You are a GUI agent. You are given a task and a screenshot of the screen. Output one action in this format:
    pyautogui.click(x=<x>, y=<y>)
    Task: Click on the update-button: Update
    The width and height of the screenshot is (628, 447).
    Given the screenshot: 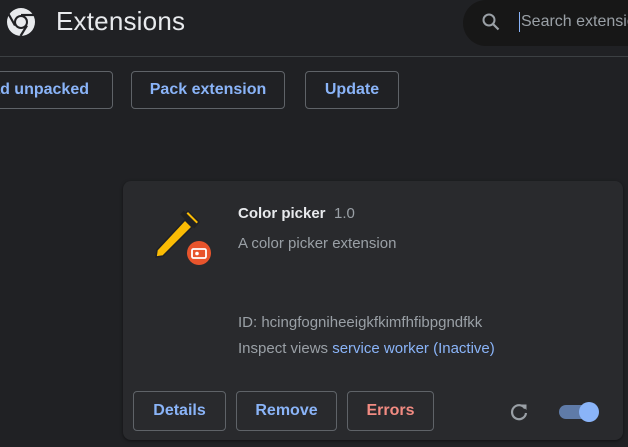 What is the action you would take?
    pyautogui.click(x=352, y=90)
    